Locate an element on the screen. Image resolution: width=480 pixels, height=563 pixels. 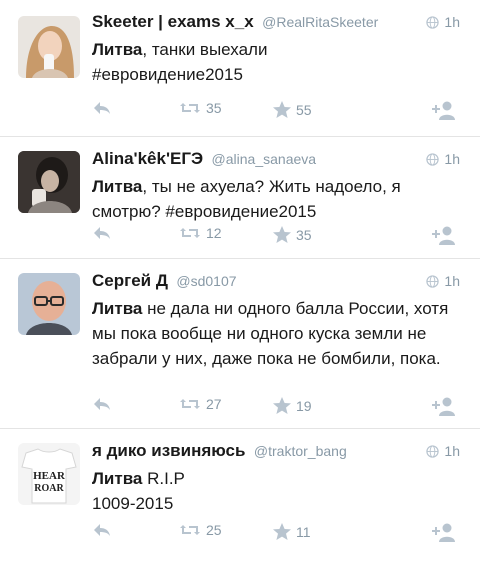
retweet-button: 12 is located at coordinates (200, 233).